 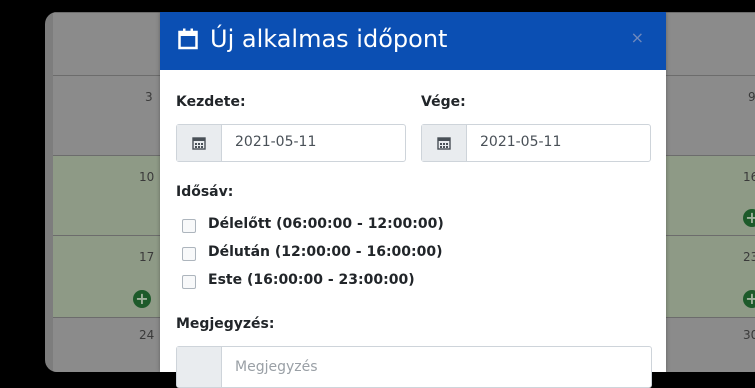 I want to click on timeslot-option-label: Este (16:00:00 - 23:00:00), so click(x=311, y=280).